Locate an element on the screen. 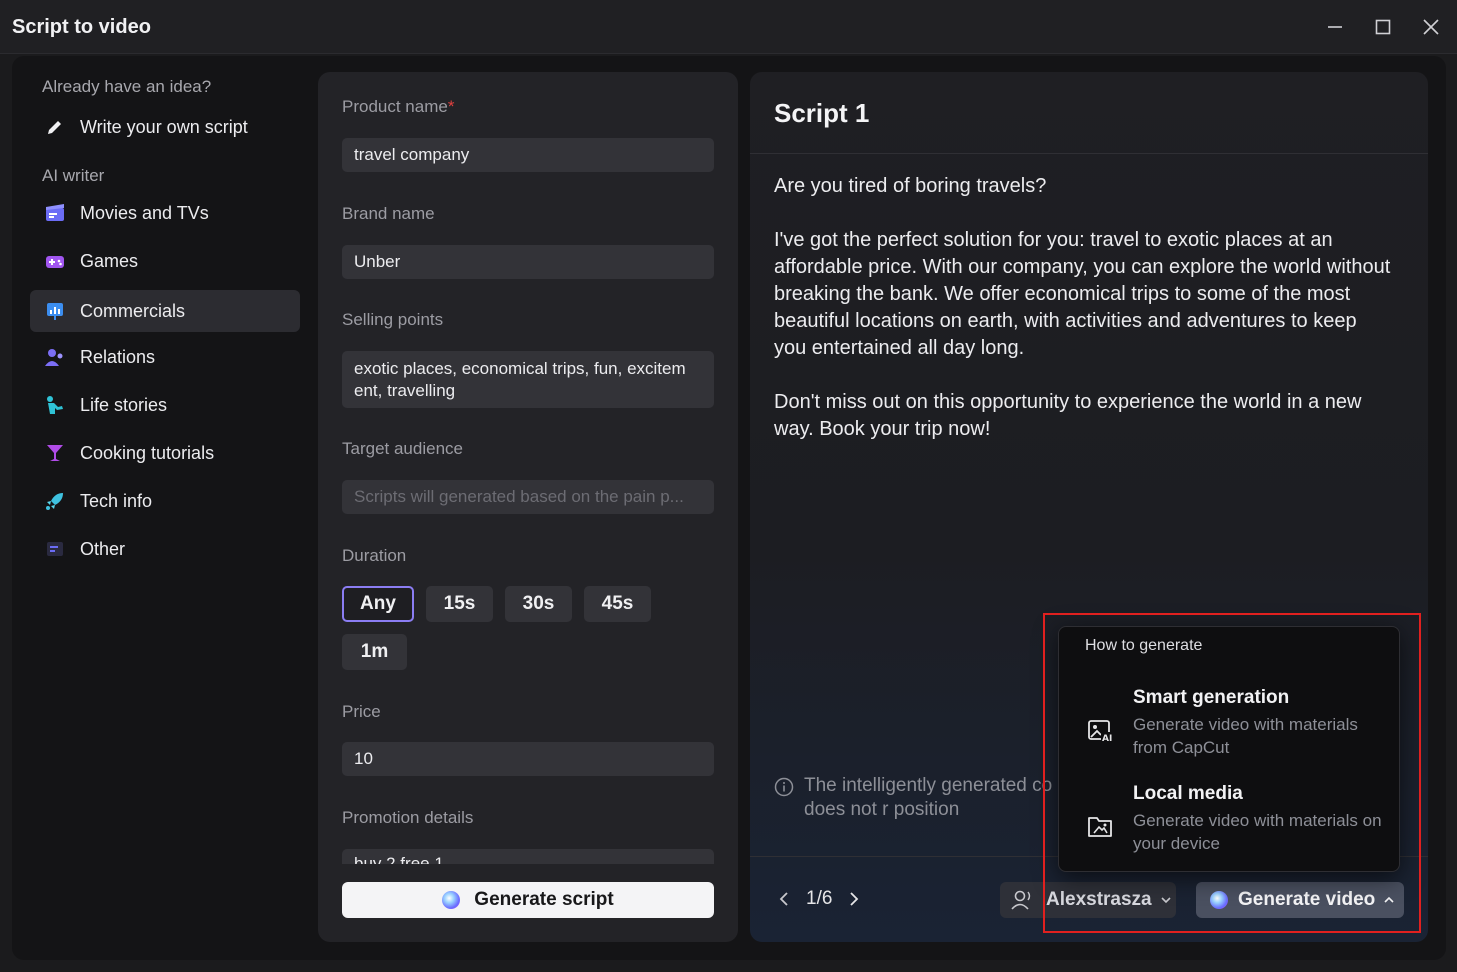 This screenshot has height=972, width=1457. duration-option-any: Any is located at coordinates (378, 604).